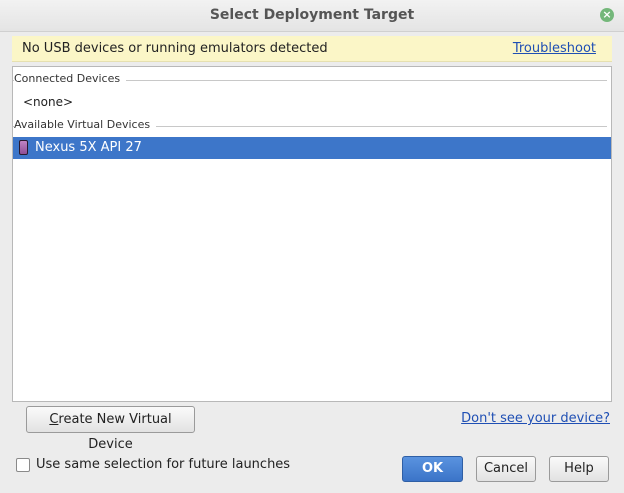  I want to click on device-name: Nexus 5X API 27, so click(88, 147).